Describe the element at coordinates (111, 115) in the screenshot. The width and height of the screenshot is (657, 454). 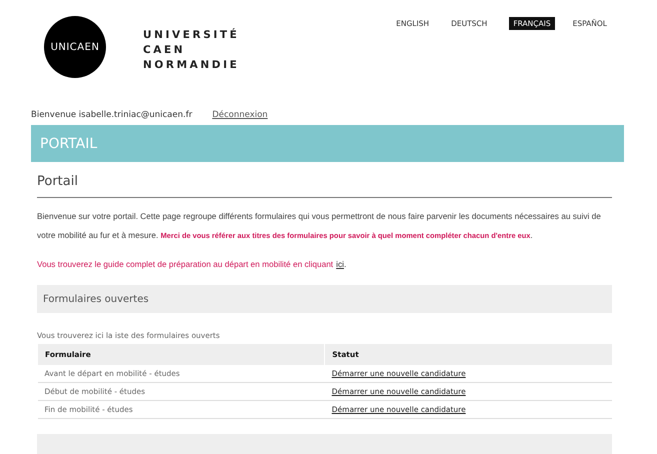
I see `welcome-text: Bienvenue isabelle.triniac@unicaen.fr` at that location.